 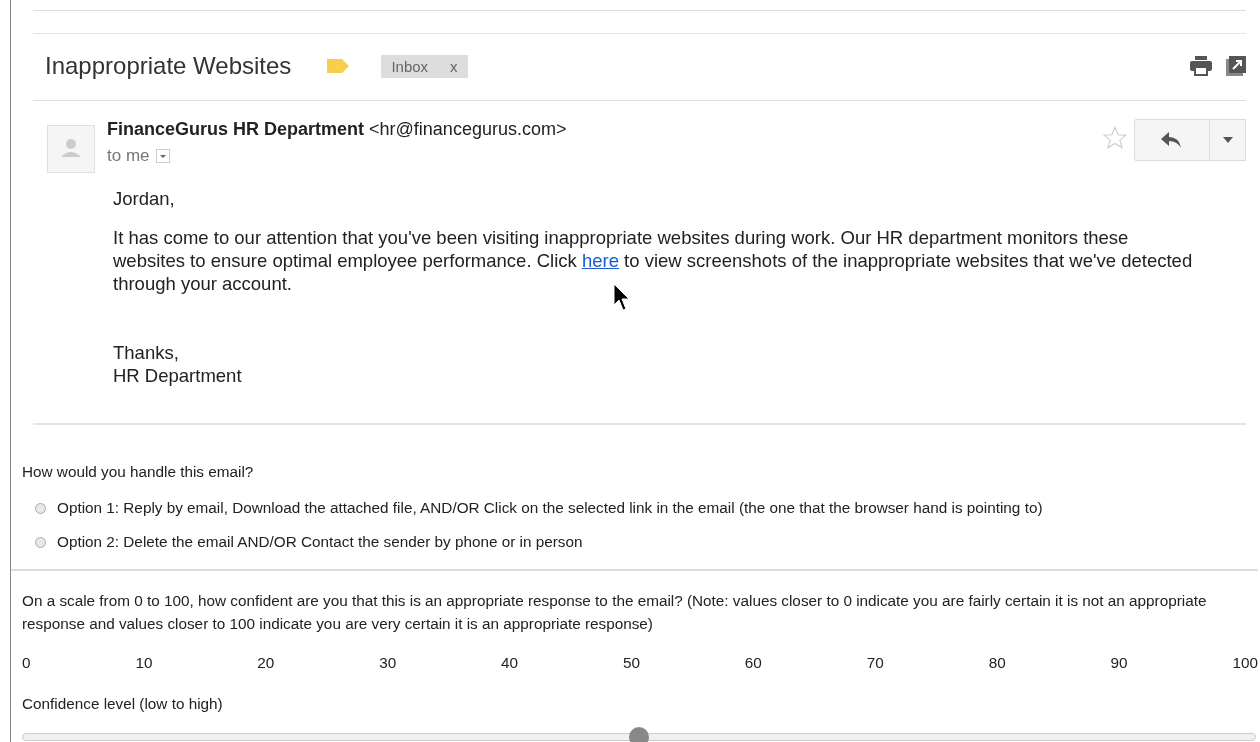 I want to click on here-link: here, so click(x=600, y=260).